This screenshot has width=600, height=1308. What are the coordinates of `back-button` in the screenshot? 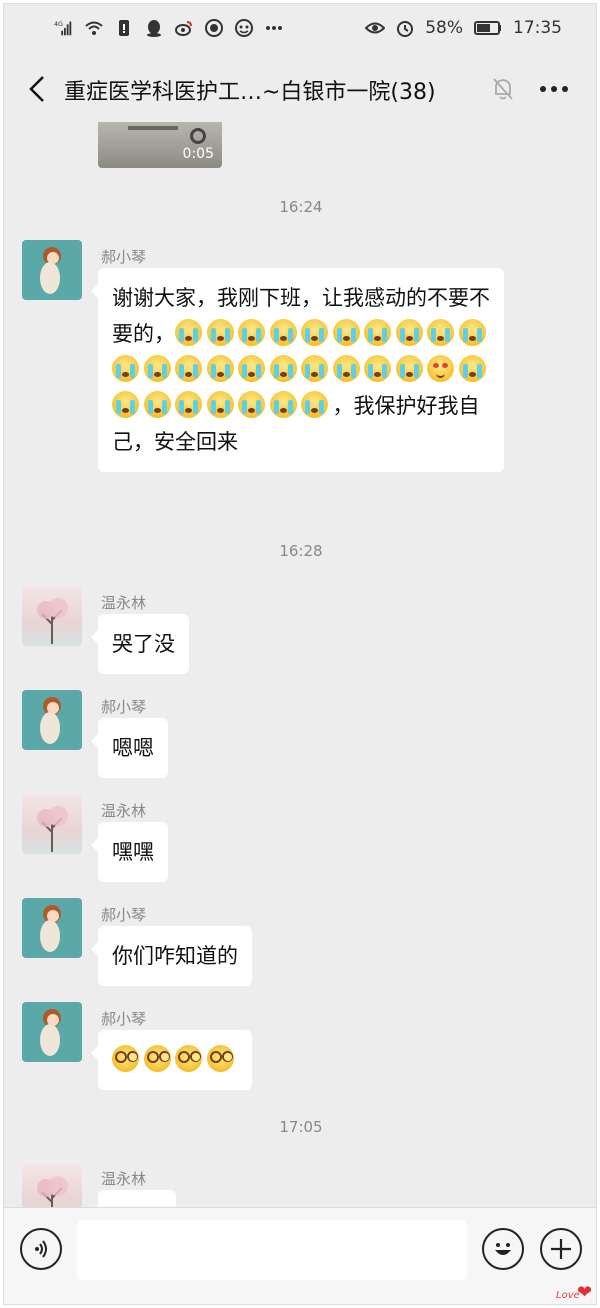 It's located at (37, 89).